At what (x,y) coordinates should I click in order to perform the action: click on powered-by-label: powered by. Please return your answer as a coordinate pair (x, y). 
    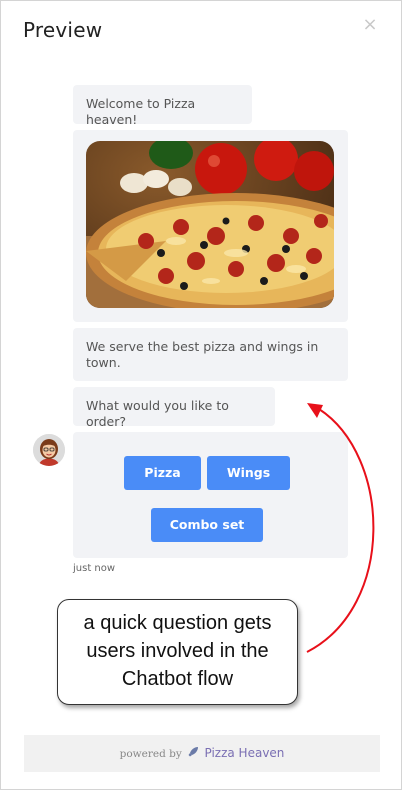
    Looking at the image, I should click on (150, 754).